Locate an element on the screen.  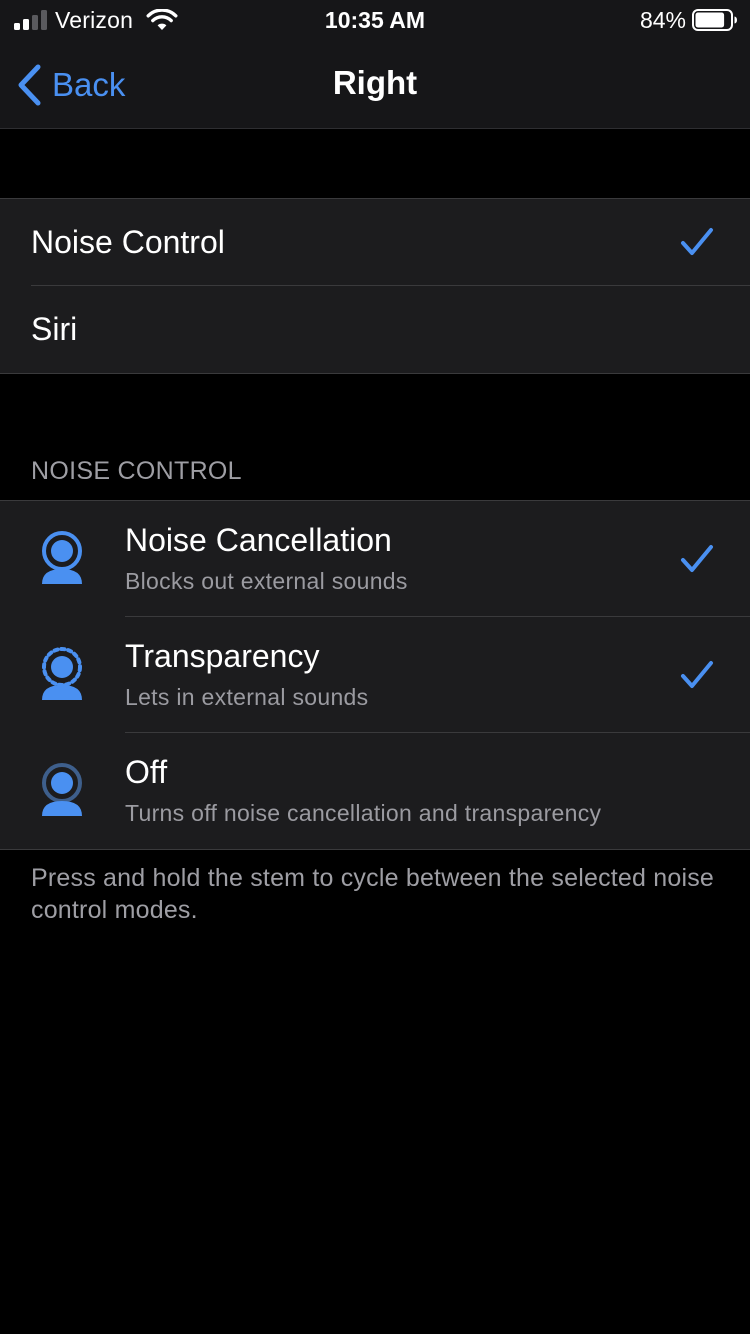
status-bar: Verizon 10:35 AM 84% is located at coordinates (375, 20).